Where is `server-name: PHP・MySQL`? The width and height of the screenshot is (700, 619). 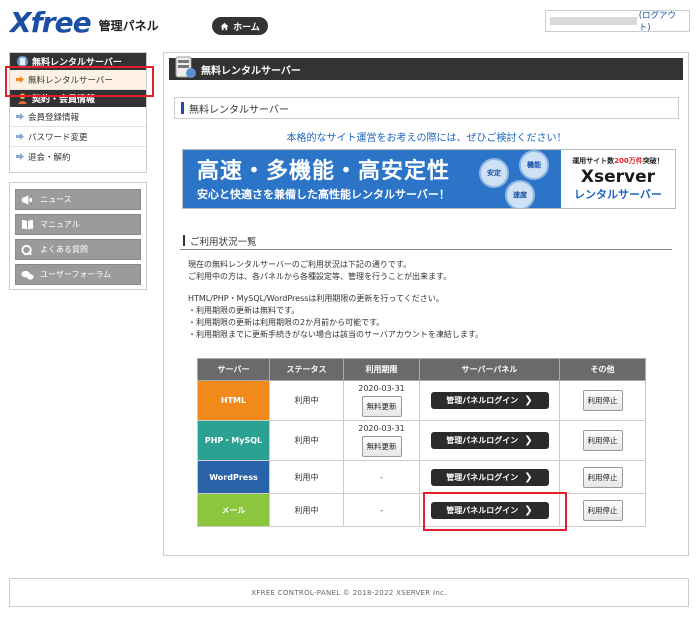 server-name: PHP・MySQL is located at coordinates (233, 440).